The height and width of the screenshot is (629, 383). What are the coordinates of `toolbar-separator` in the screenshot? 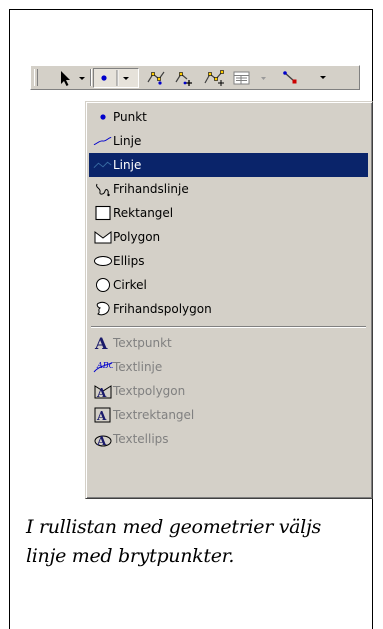 It's located at (91, 77).